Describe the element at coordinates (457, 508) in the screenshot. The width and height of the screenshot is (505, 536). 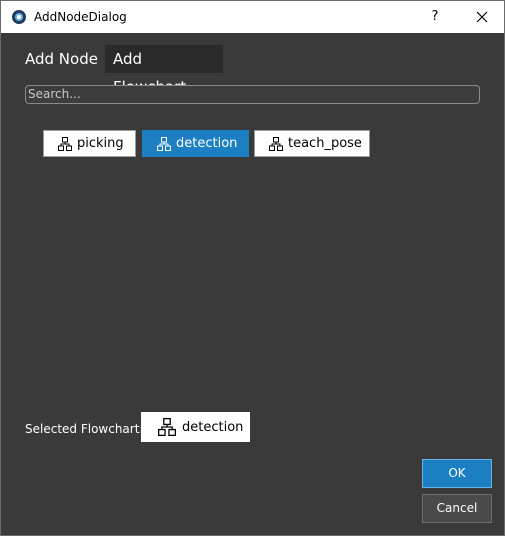
I see `cancel-button: Cancel` at that location.